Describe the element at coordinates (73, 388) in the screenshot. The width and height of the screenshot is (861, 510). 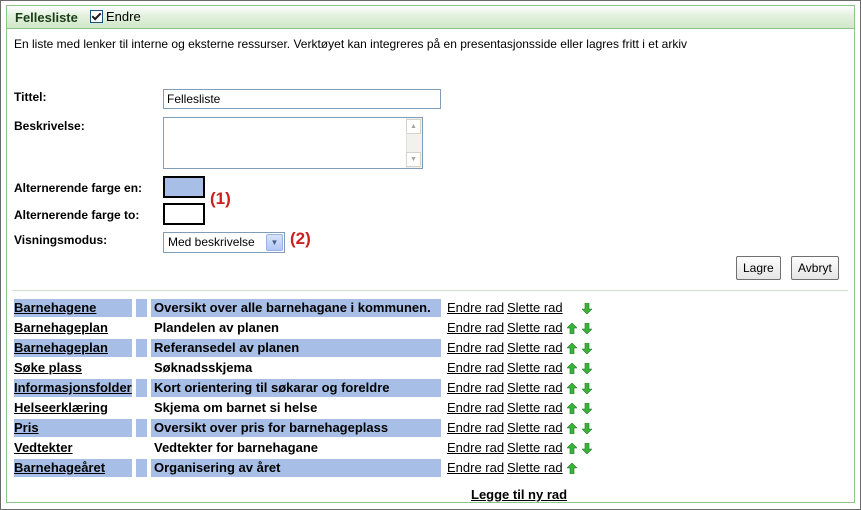
I see `row-name-link: Informasjonsfolder` at that location.